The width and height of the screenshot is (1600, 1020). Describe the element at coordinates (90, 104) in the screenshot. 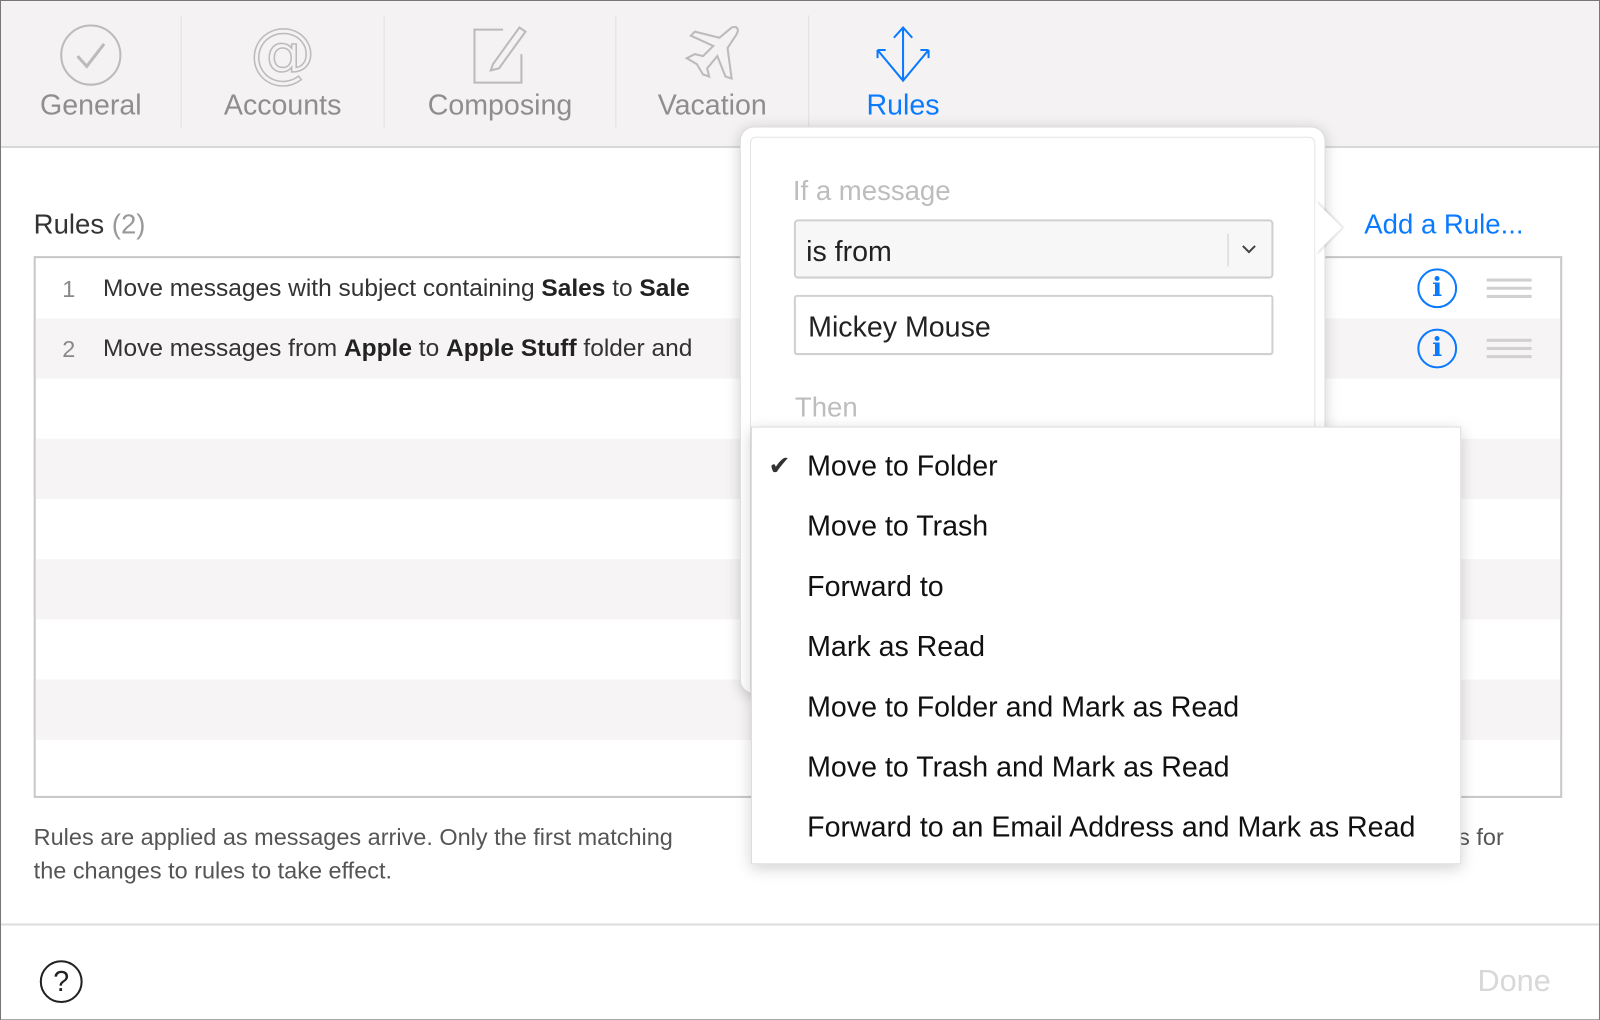

I see `tab-label: General` at that location.